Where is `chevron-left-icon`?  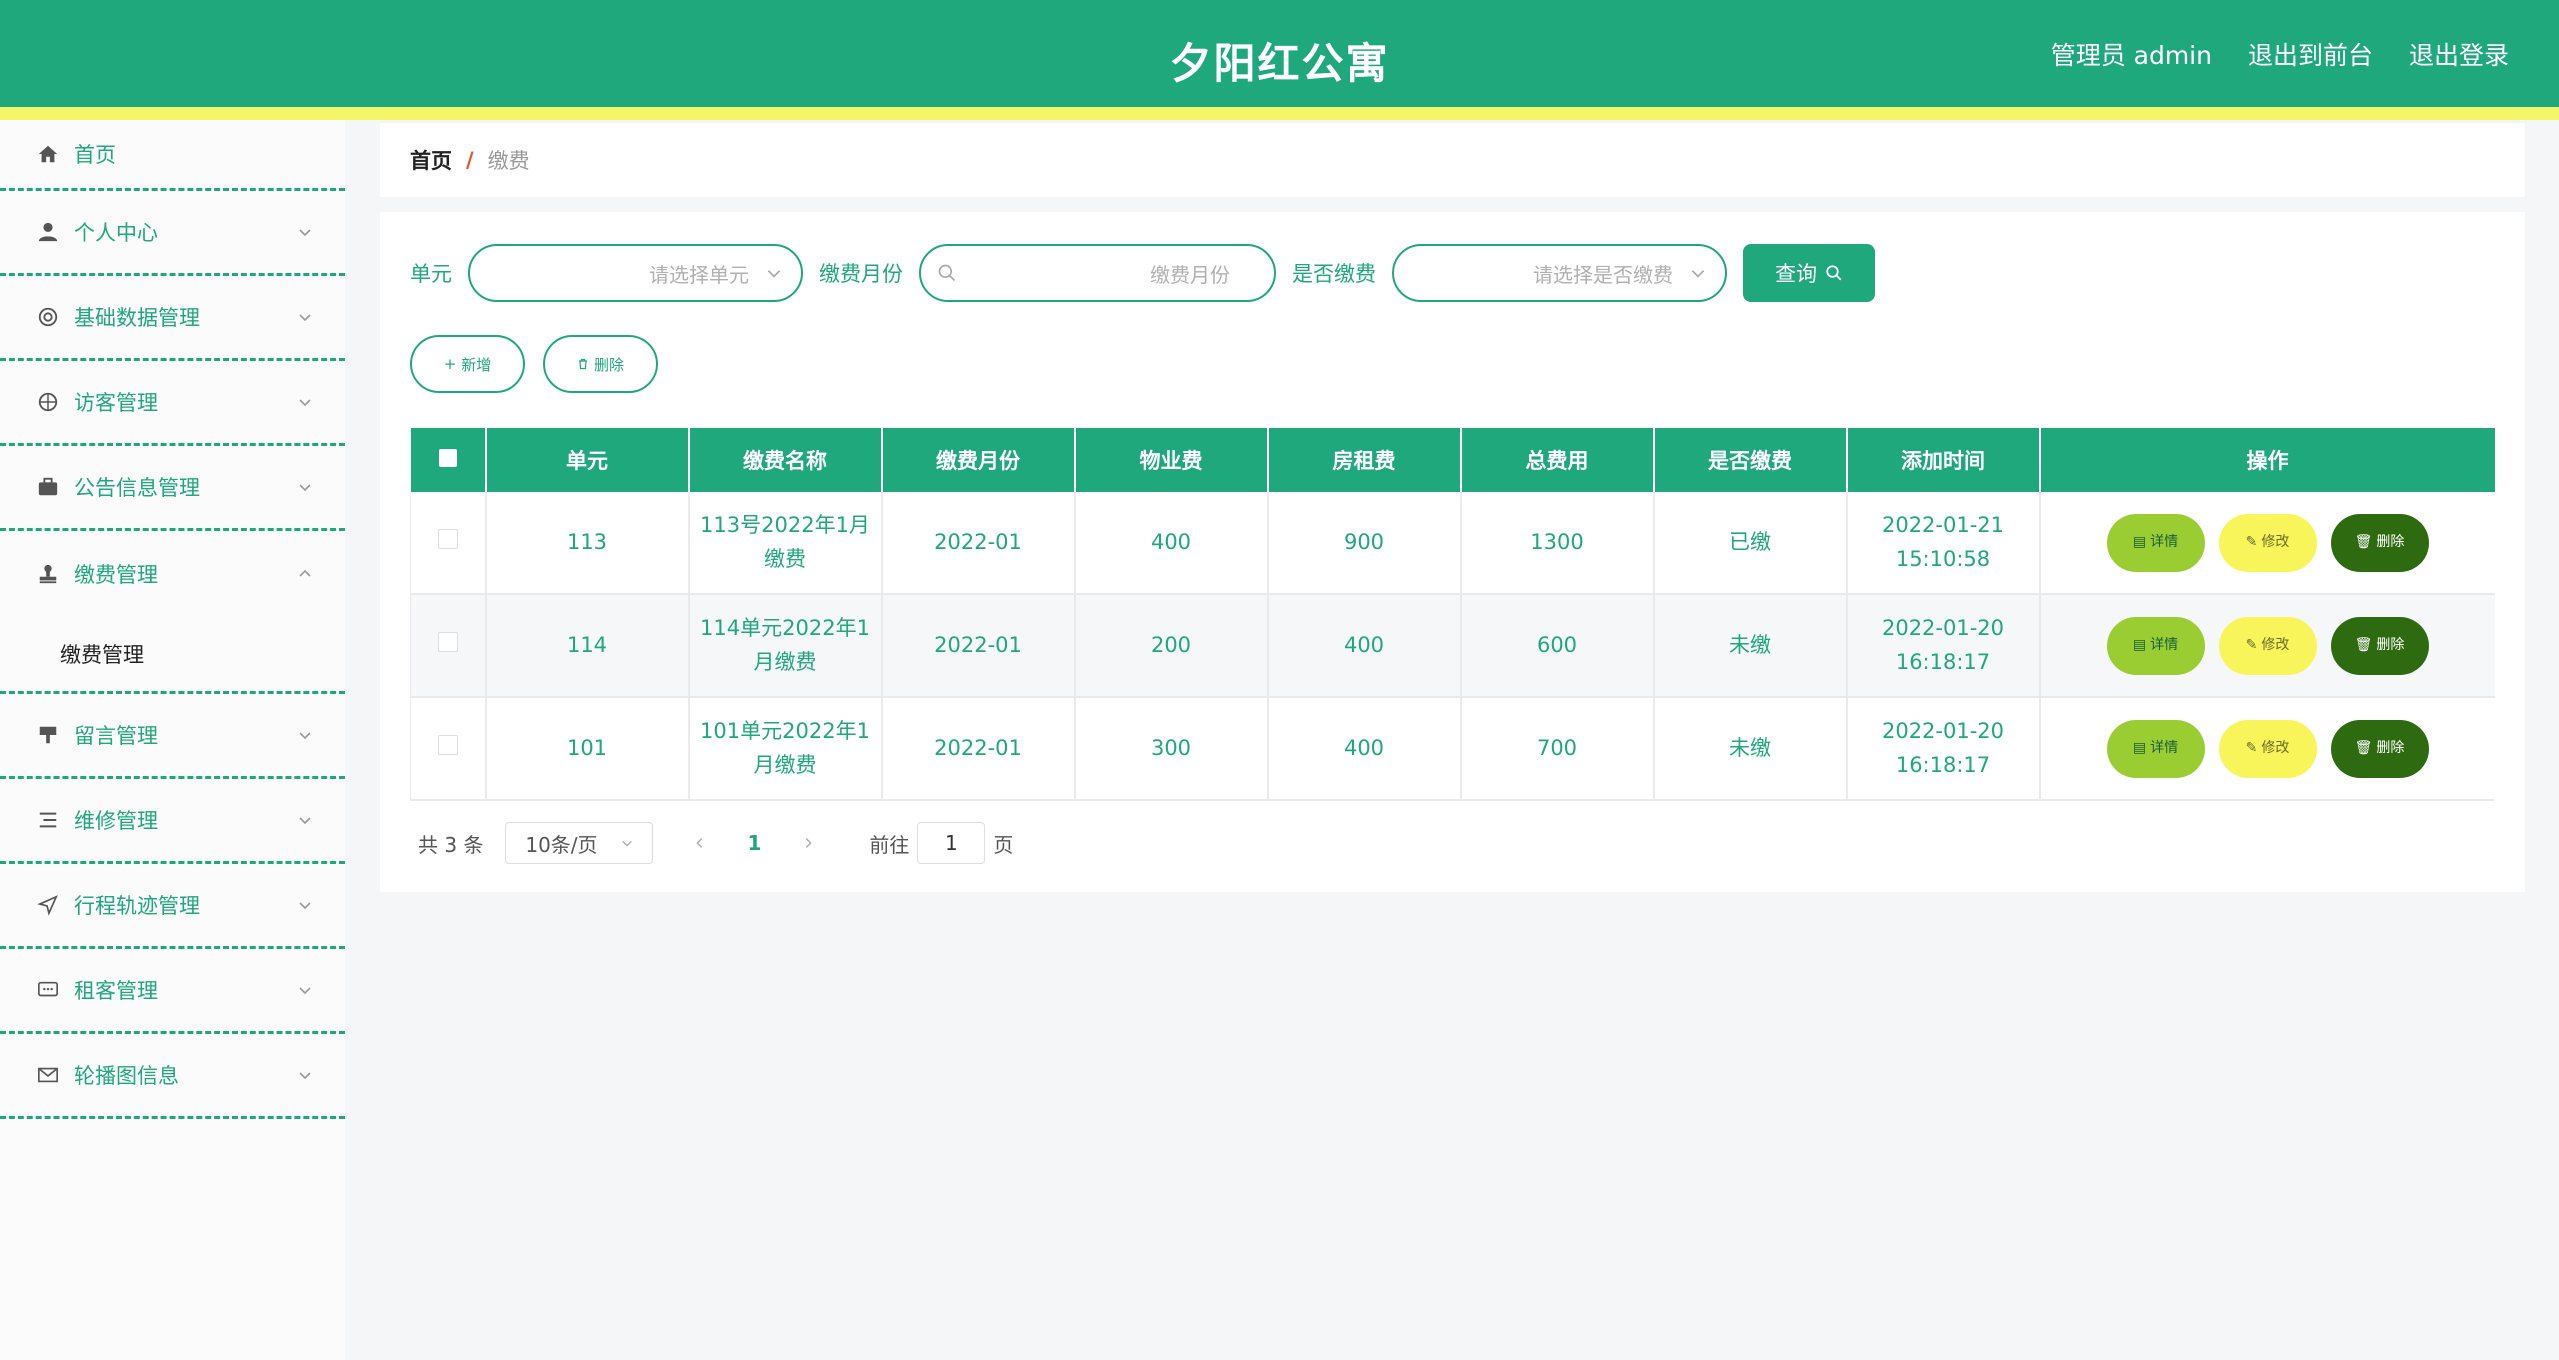
chevron-left-icon is located at coordinates (699, 843).